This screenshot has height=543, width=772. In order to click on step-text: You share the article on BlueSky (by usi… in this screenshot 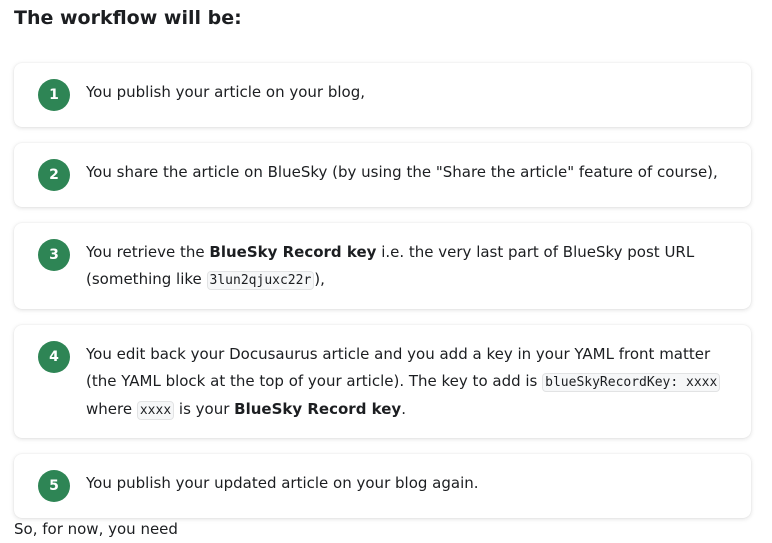, I will do `click(408, 172)`.